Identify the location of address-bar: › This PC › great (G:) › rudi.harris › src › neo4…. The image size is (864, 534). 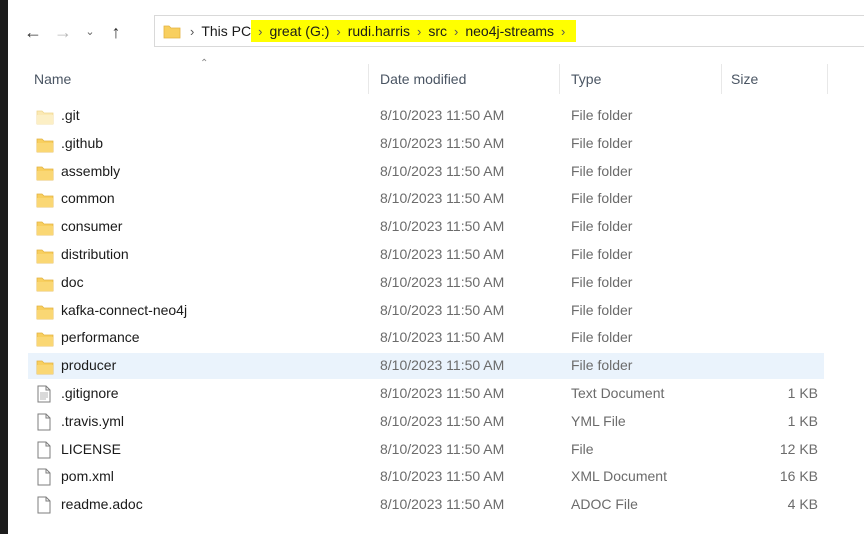
(509, 31).